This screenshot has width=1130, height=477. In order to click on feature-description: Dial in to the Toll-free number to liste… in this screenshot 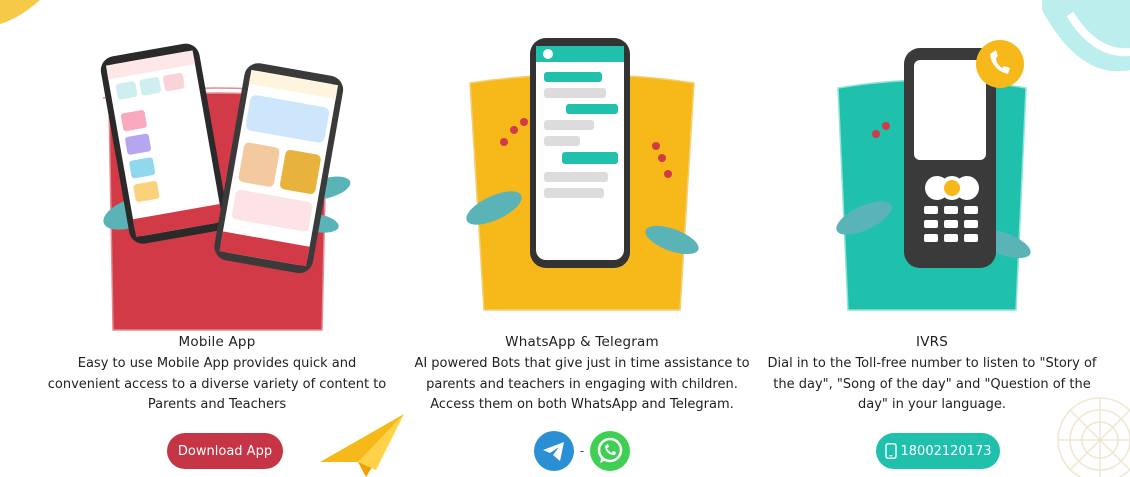, I will do `click(932, 384)`.